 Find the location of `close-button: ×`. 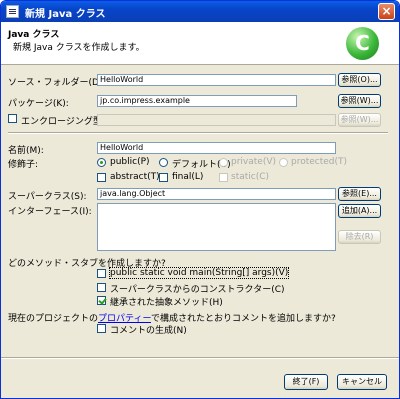

close-button: × is located at coordinates (386, 11).